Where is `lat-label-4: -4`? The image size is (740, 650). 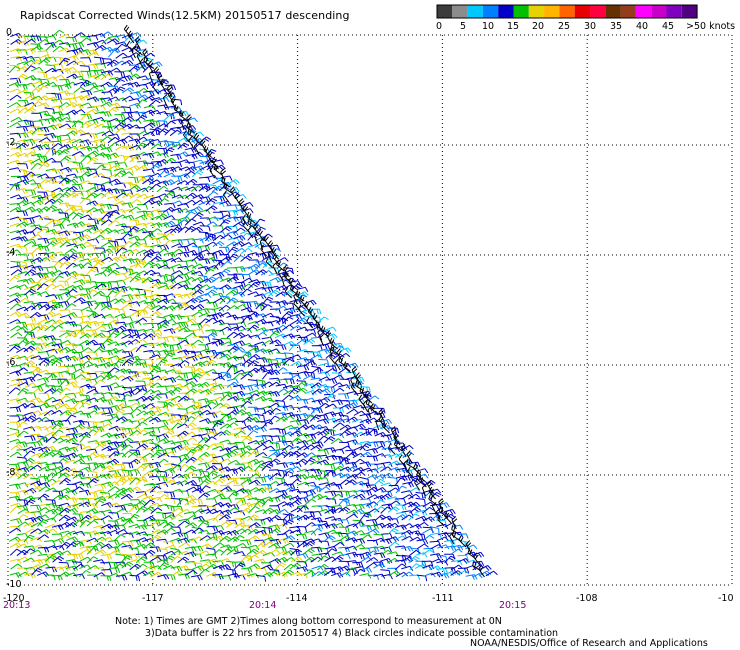
lat-label-4: -4 is located at coordinates (11, 252).